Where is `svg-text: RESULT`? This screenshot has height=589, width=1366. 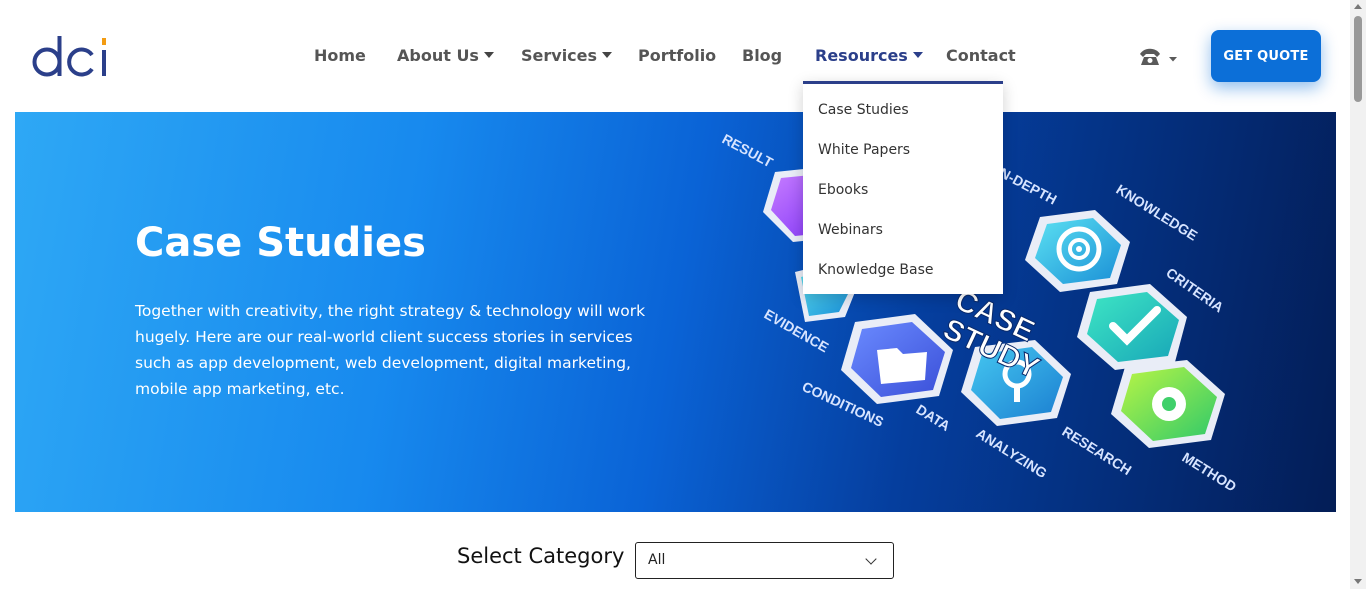 svg-text: RESULT is located at coordinates (748, 151).